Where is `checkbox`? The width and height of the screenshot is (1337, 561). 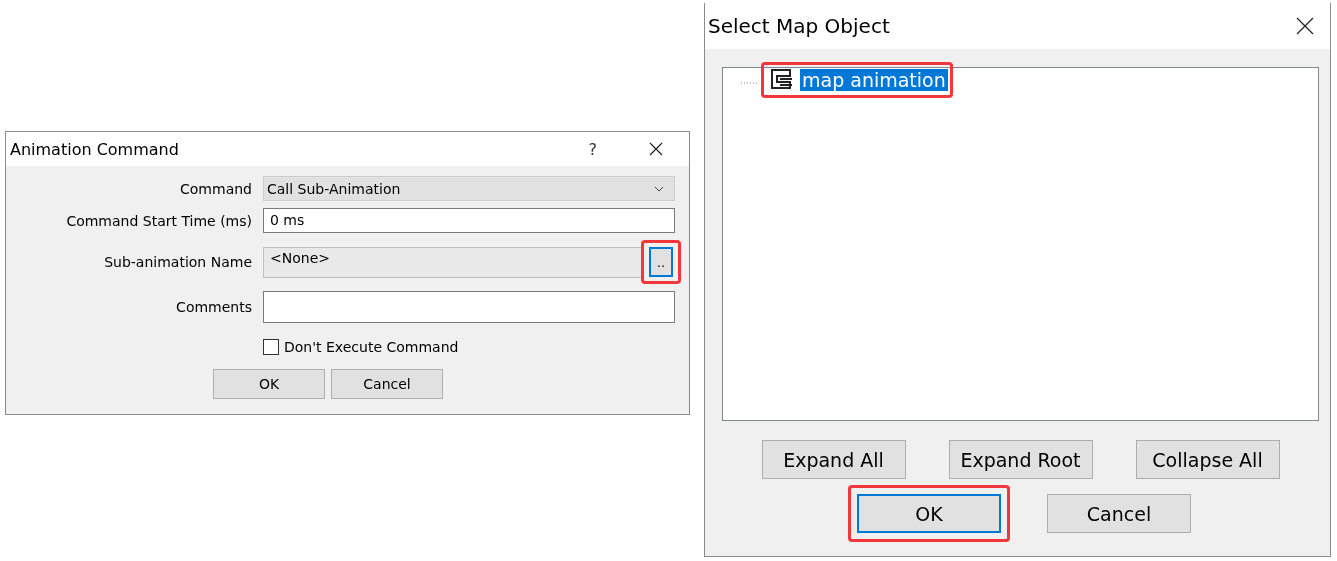
checkbox is located at coordinates (271, 347).